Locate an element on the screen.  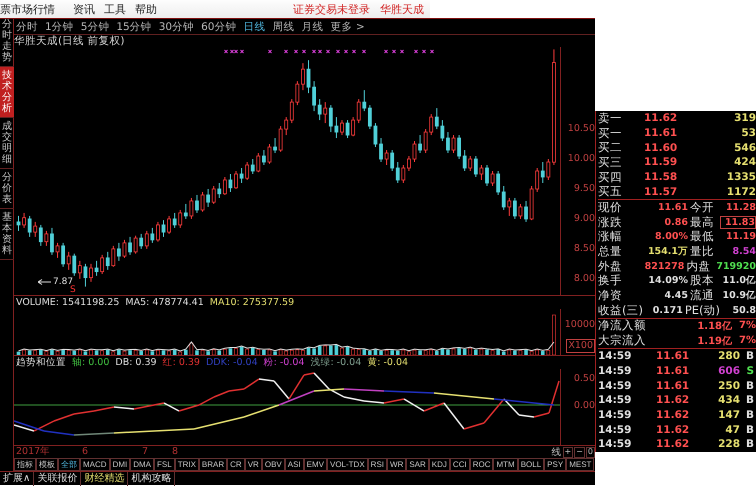
side-tab: 成交明细 is located at coordinates (7, 143).